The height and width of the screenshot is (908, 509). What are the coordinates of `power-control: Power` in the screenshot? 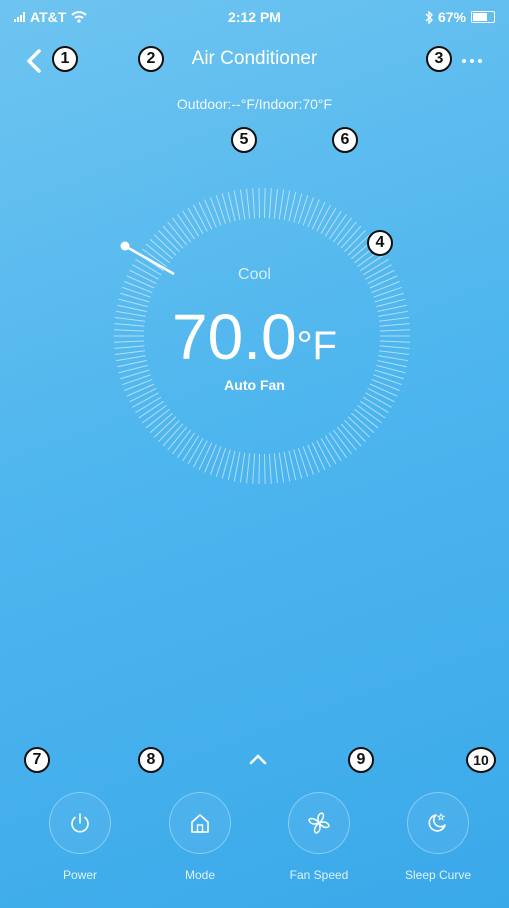 It's located at (80, 837).